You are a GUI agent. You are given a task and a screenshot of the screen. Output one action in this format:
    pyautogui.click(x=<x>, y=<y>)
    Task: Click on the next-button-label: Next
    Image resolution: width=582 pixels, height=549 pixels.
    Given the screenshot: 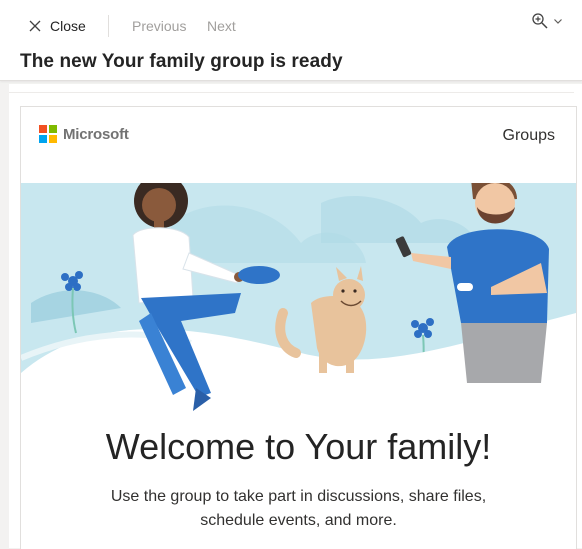 What is the action you would take?
    pyautogui.click(x=221, y=26)
    